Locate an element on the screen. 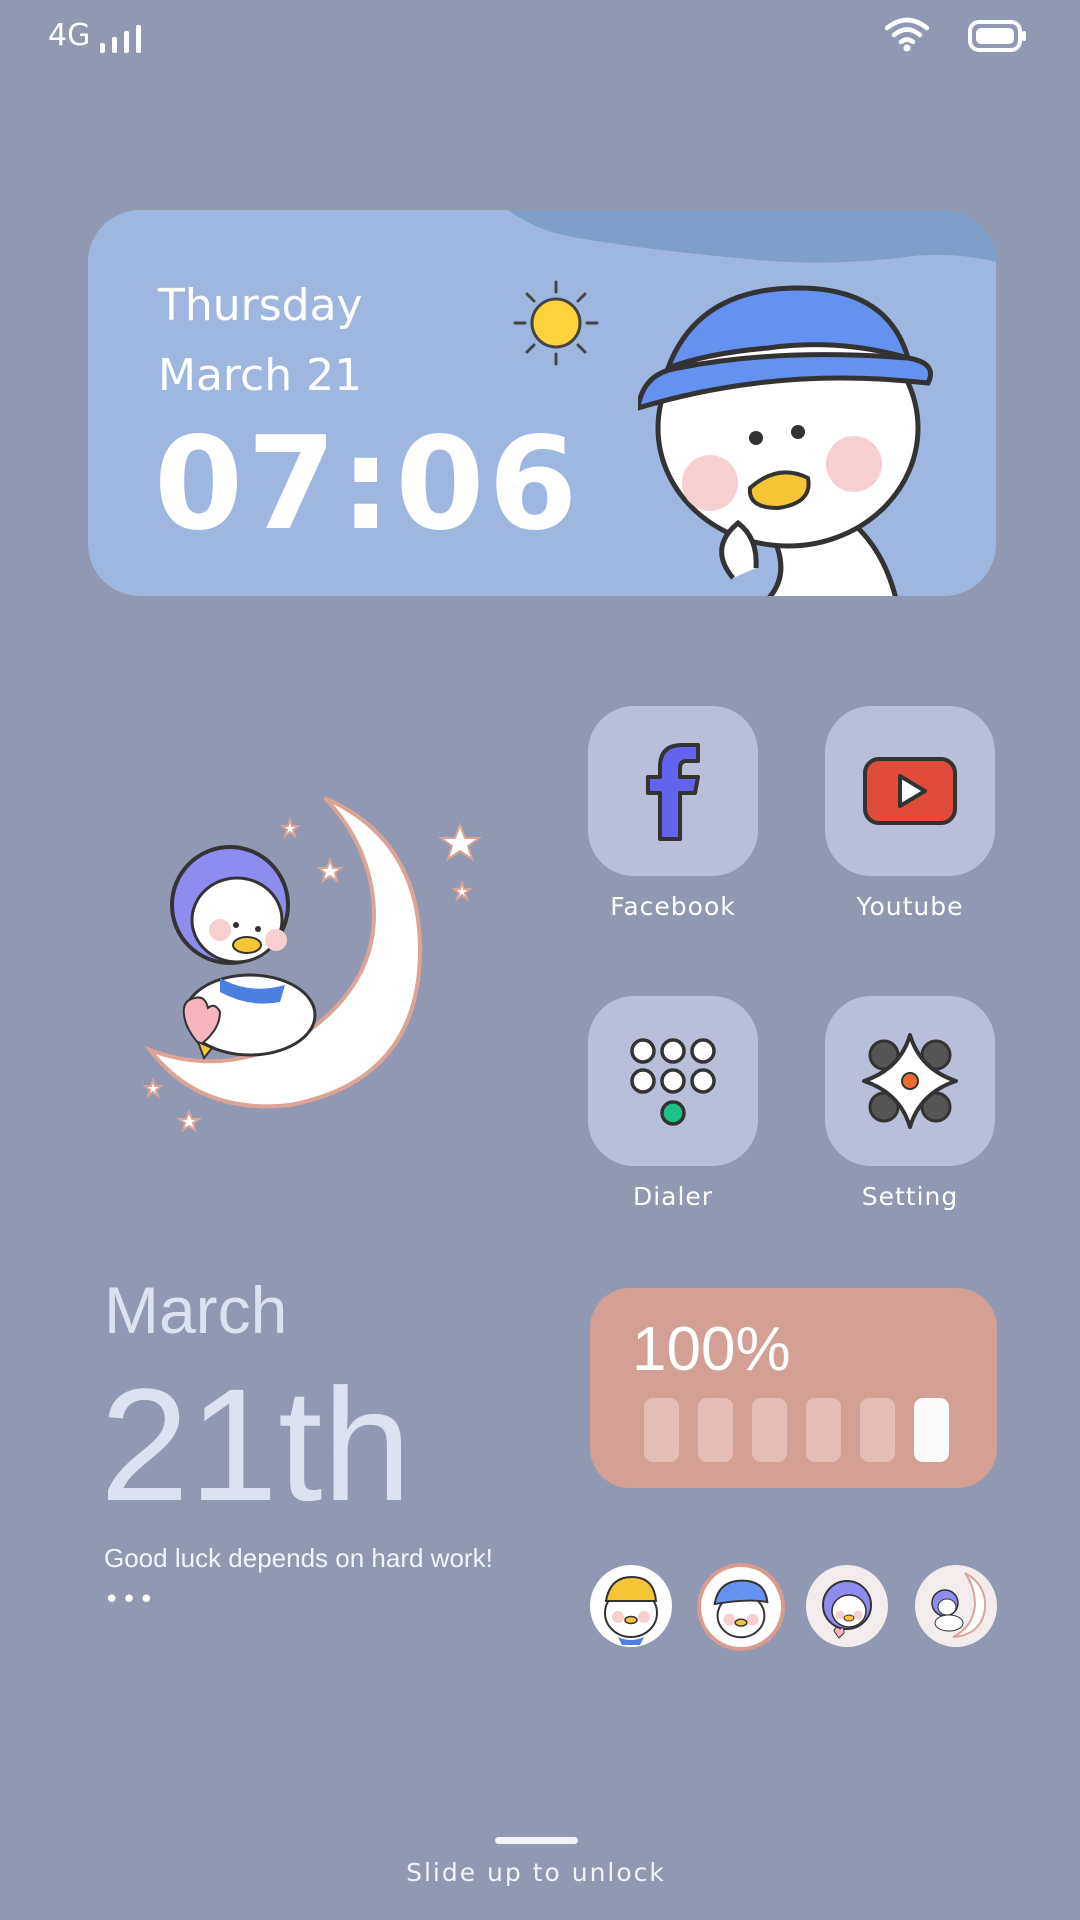 The width and height of the screenshot is (1080, 1920). theme-avatar-yellow-hat is located at coordinates (631, 1606).